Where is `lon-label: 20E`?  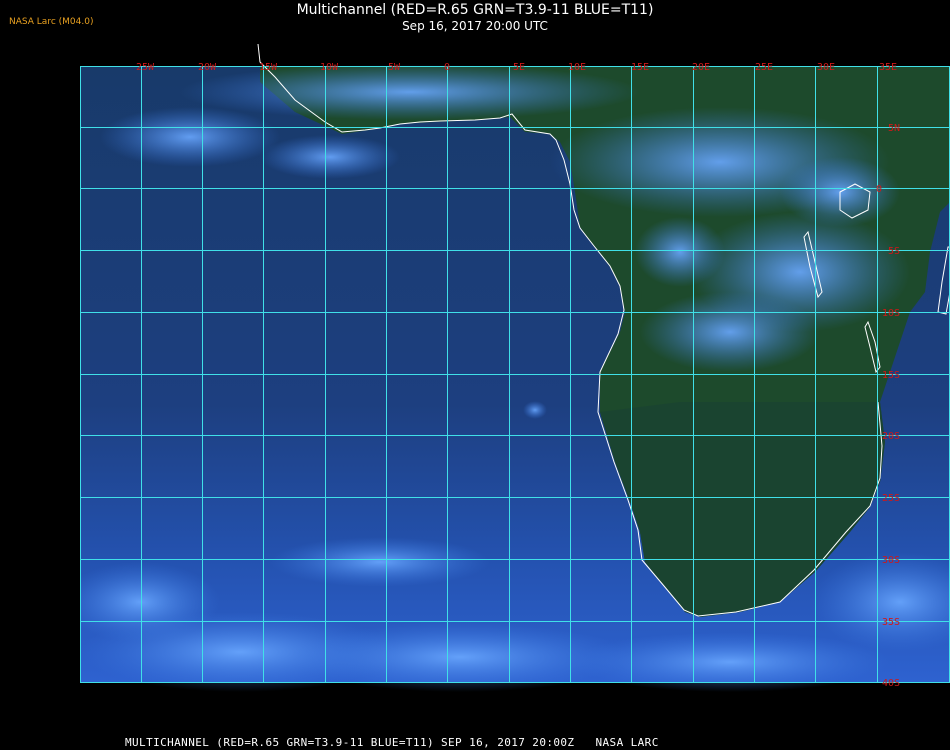
lon-label: 20E is located at coordinates (701, 67).